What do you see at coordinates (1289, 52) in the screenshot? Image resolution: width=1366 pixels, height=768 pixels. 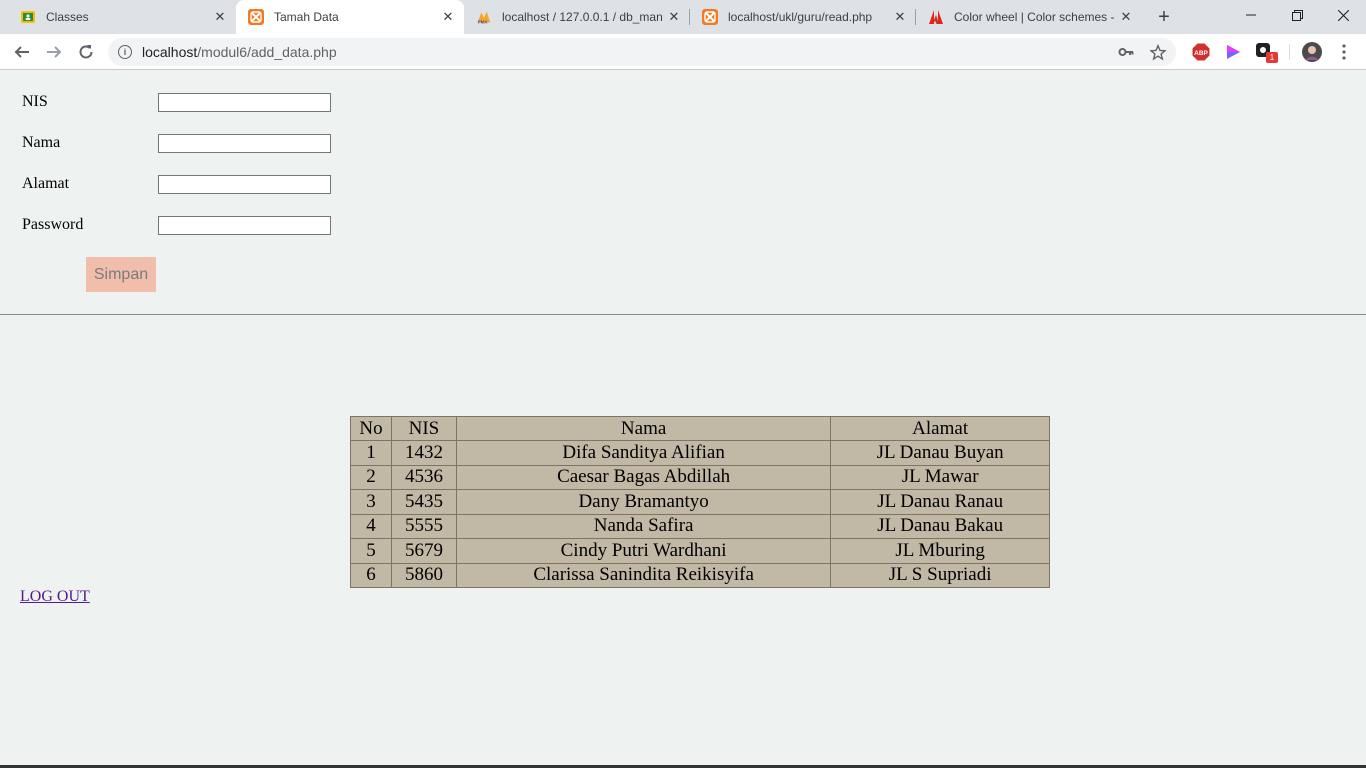 I see `toolbar-divider` at bounding box center [1289, 52].